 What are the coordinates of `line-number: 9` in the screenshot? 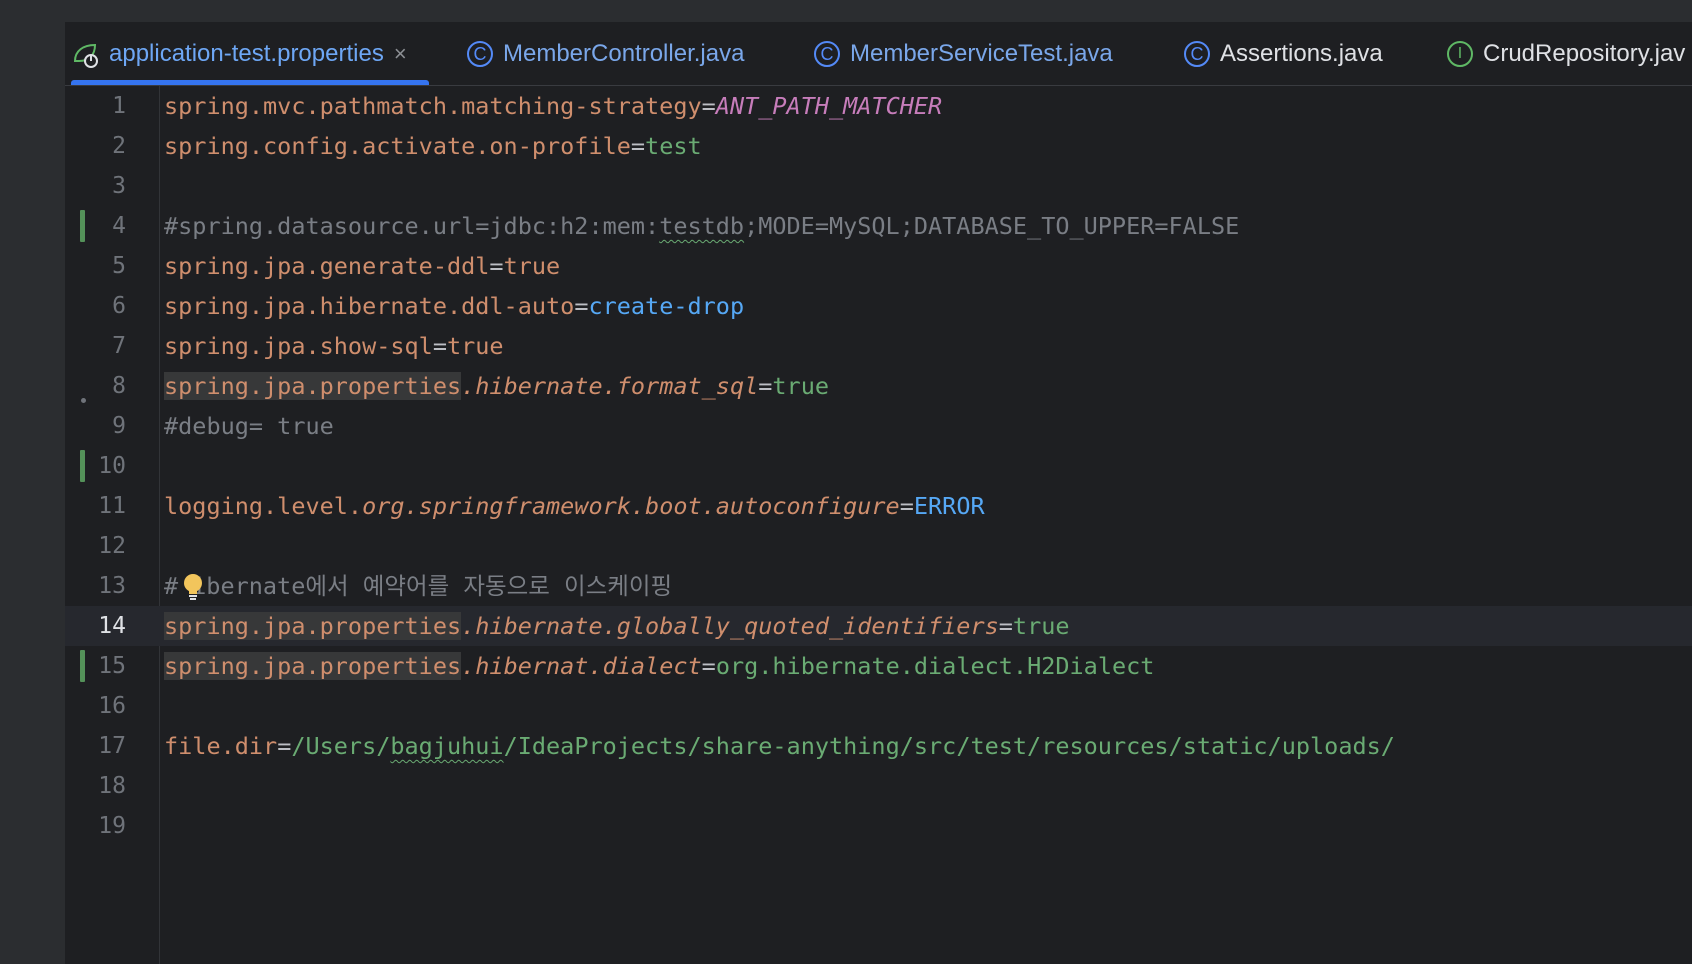 It's located at (119, 426).